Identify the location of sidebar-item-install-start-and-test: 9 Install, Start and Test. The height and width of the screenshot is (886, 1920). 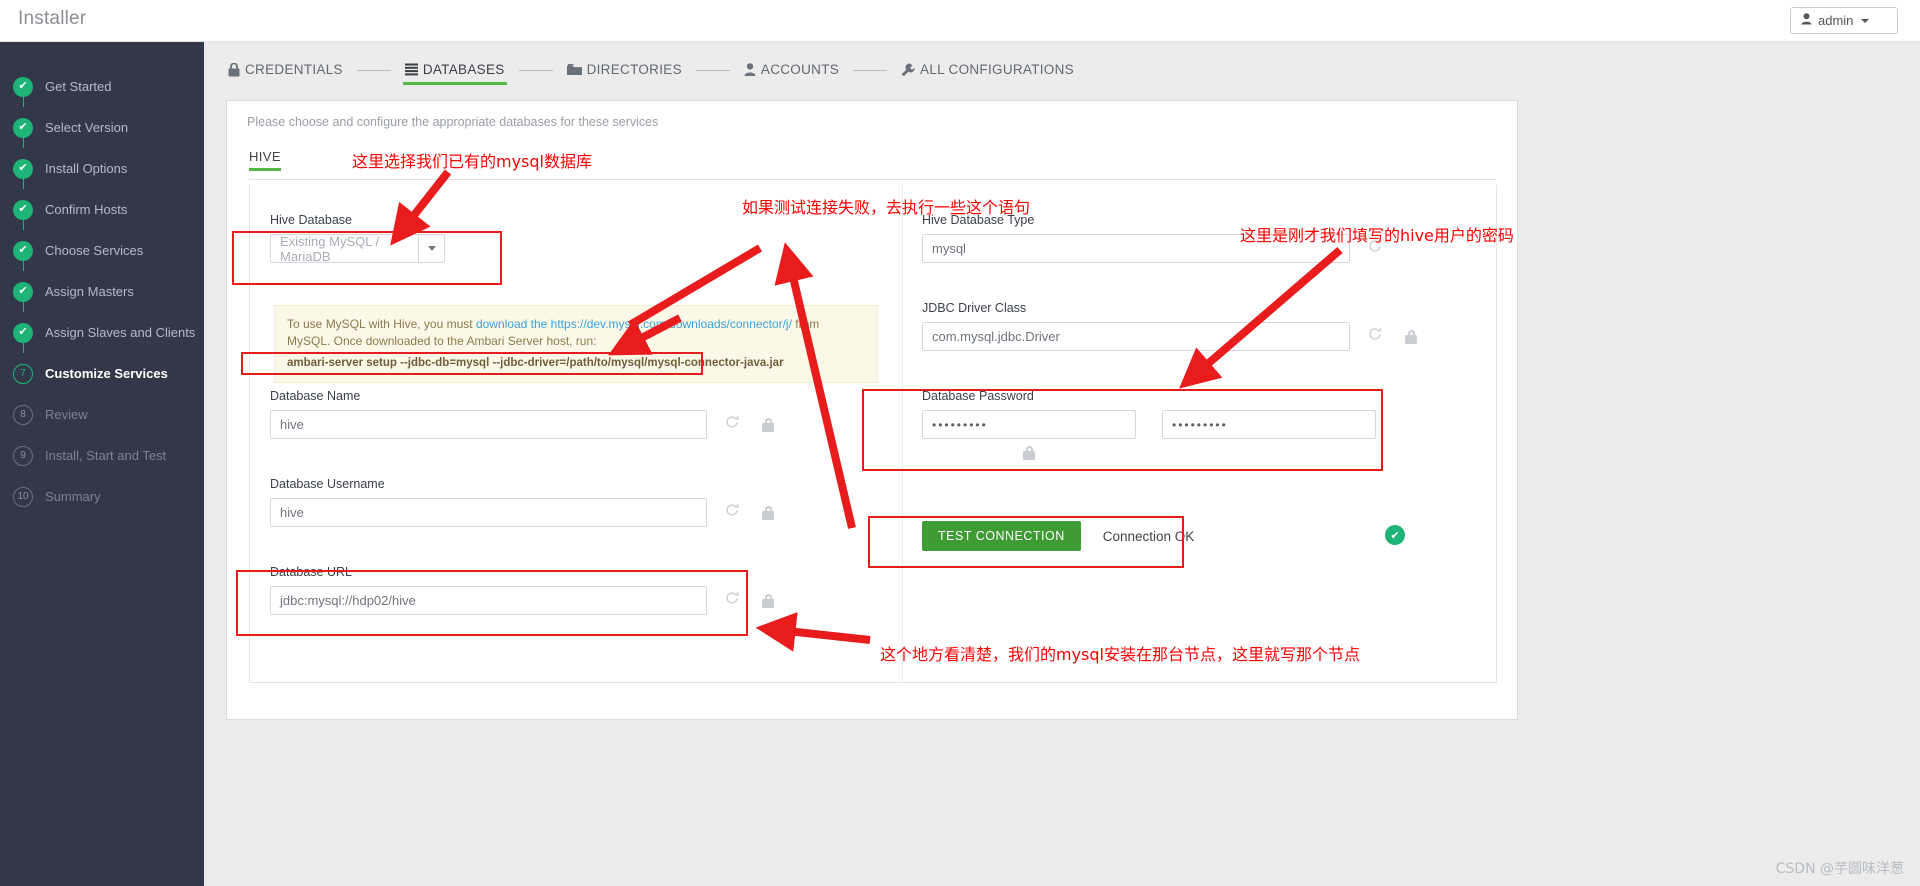
(102, 455).